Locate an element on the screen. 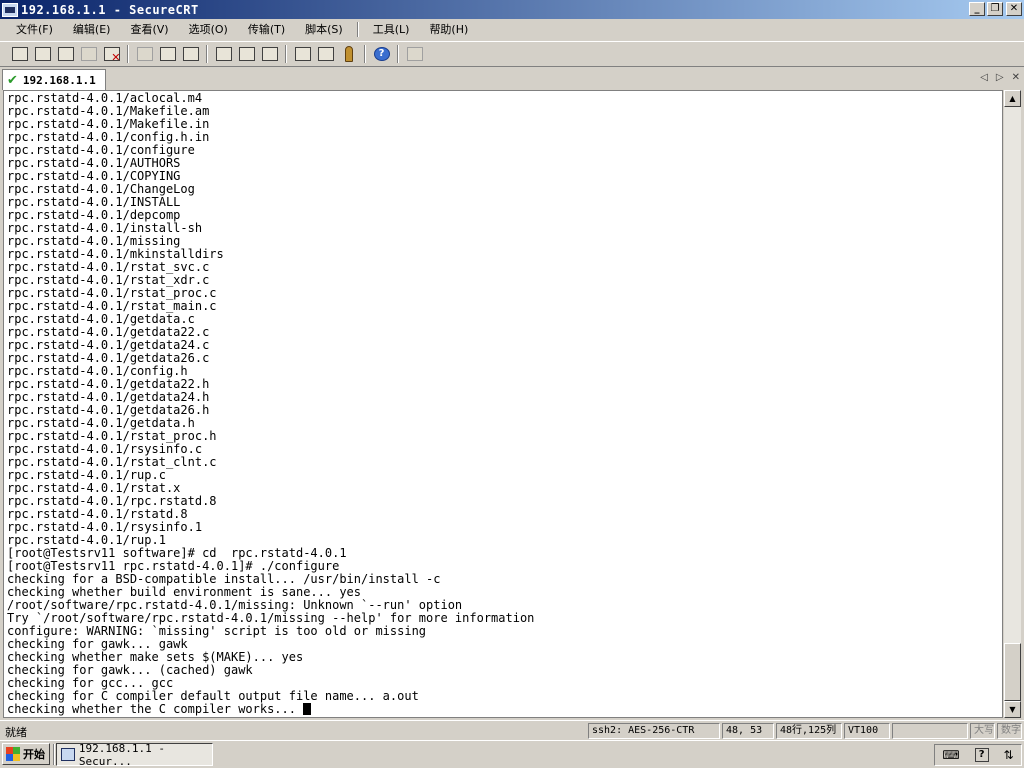  title-bar: 192.168.1.1 - SecureCRT _ ❐ ✕ is located at coordinates (512, 9).